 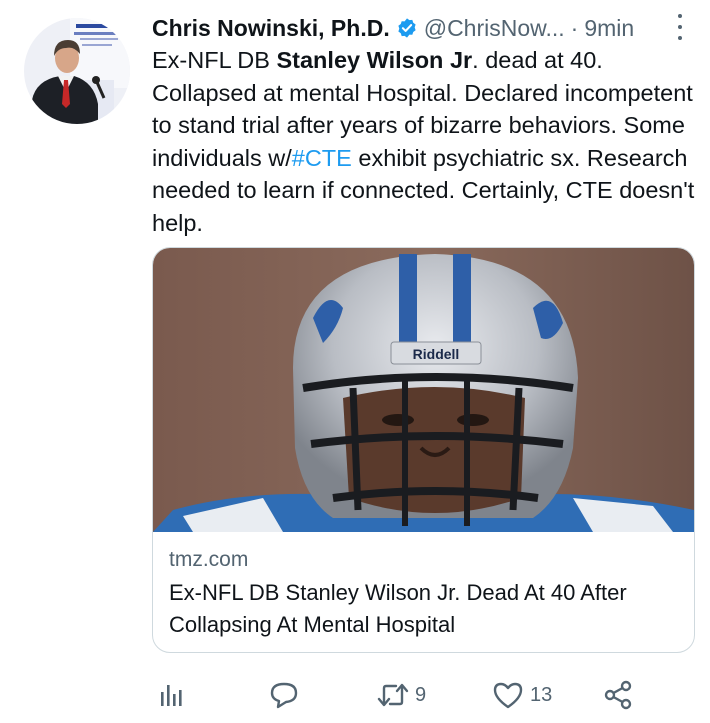 I want to click on share-button, so click(x=618, y=695).